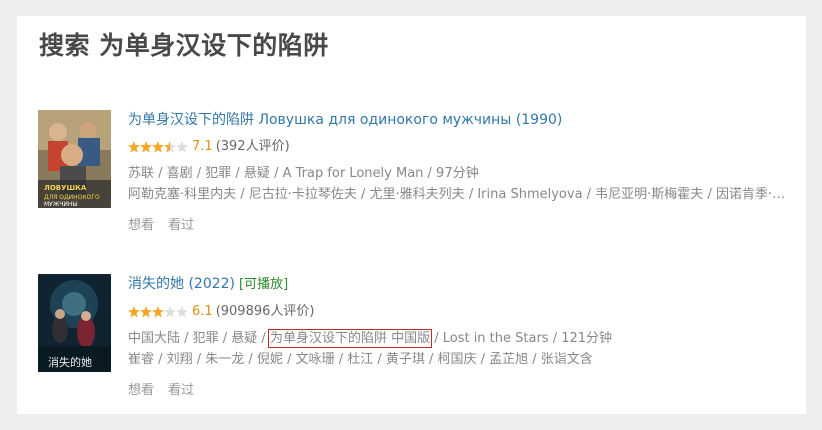  I want to click on page-title: 搜索 为单身汉设下的陷阱, so click(184, 45).